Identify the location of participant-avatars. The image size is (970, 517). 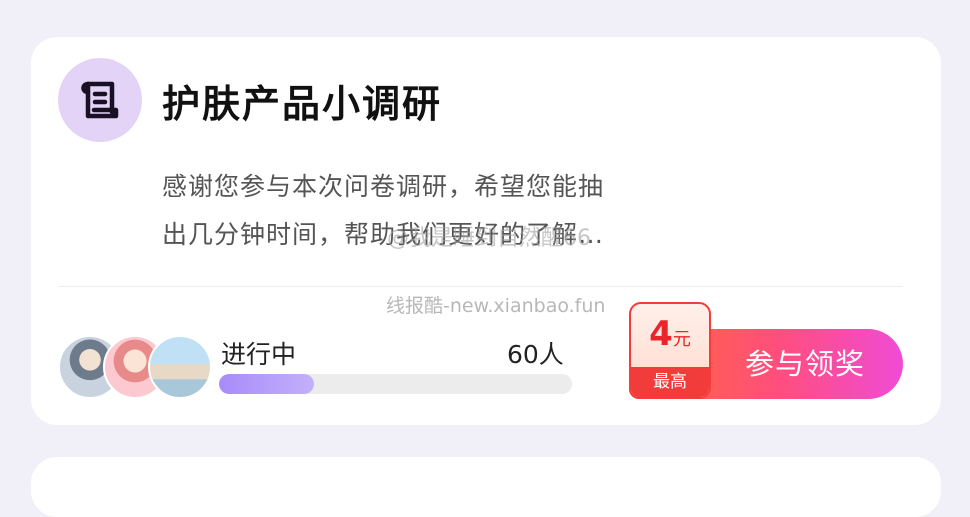
(138, 367).